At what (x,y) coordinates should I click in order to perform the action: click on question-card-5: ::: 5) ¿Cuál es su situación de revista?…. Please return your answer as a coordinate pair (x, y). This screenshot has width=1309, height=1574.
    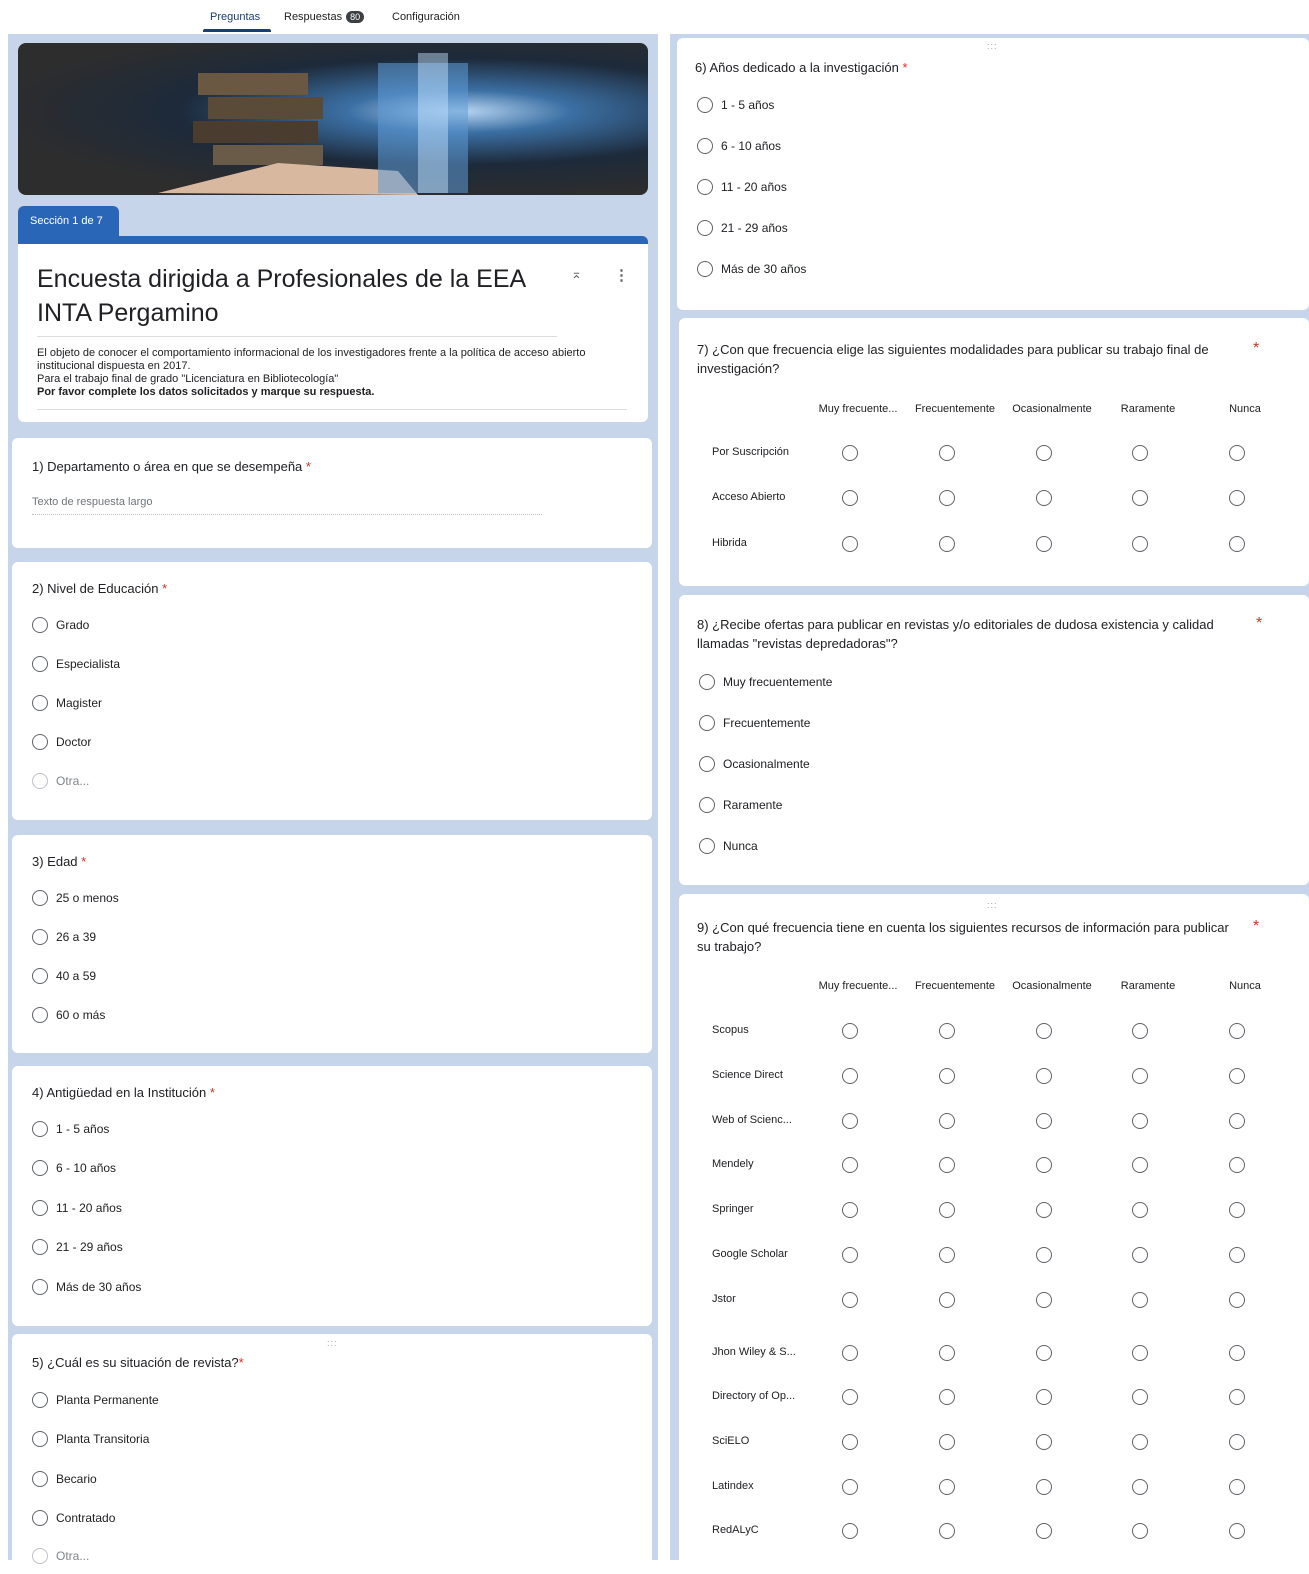
    Looking at the image, I should click on (332, 1454).